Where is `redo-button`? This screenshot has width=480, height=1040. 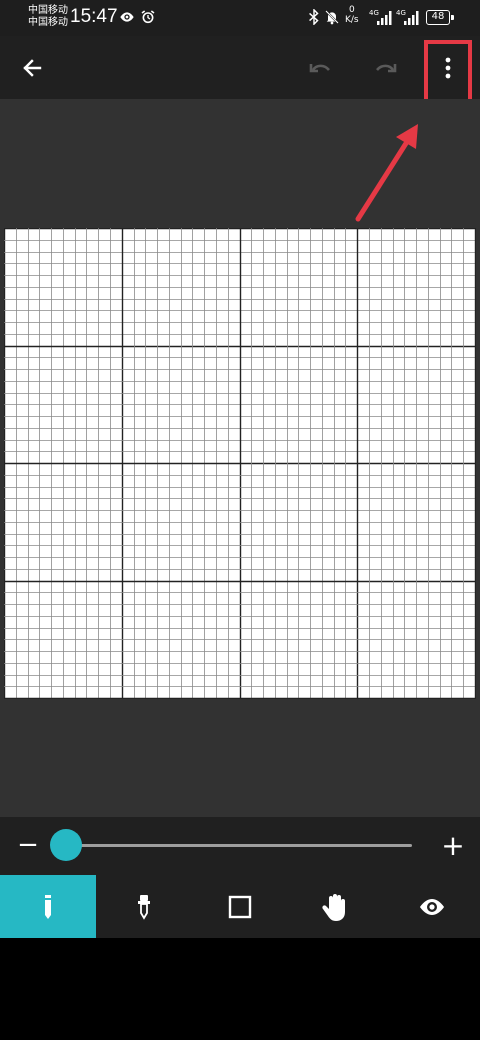 redo-button is located at coordinates (385, 68).